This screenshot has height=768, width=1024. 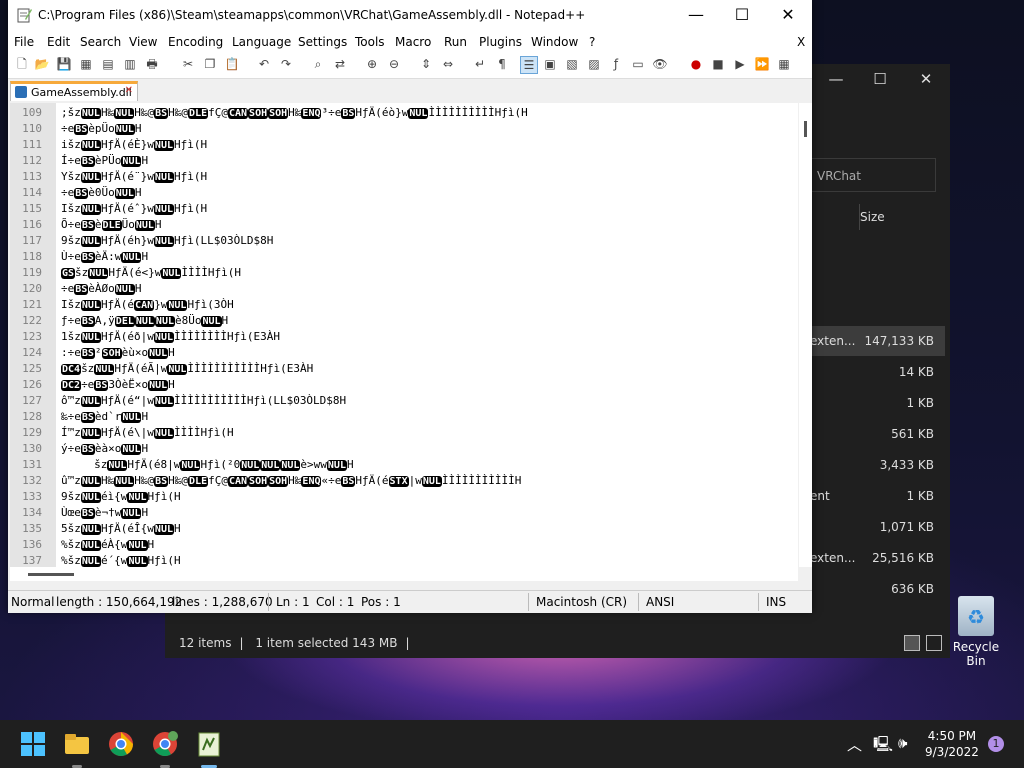 I want to click on code-line: 118 Ù÷eBSèÄ:wNULH, so click(x=404, y=257).